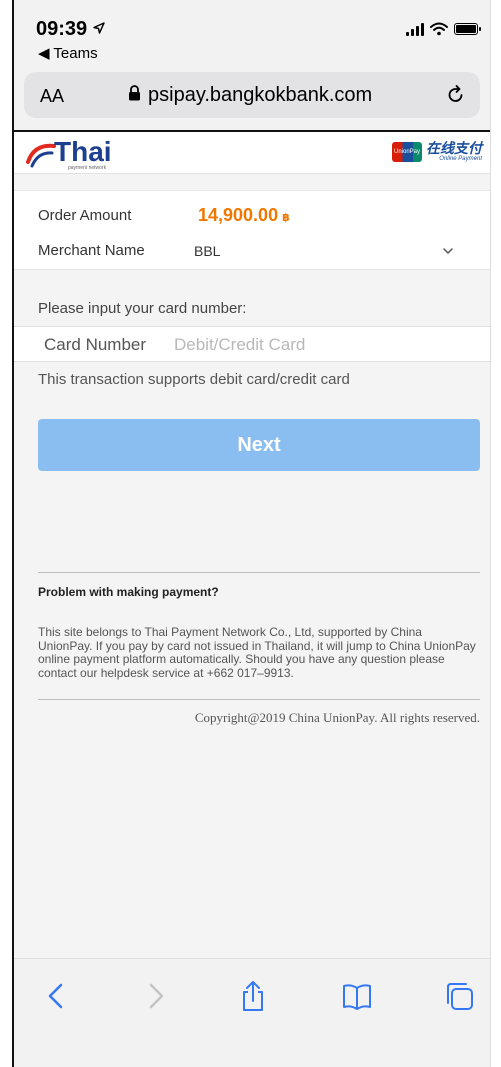  I want to click on card-number-prompt: Please input your card number:, so click(142, 308).